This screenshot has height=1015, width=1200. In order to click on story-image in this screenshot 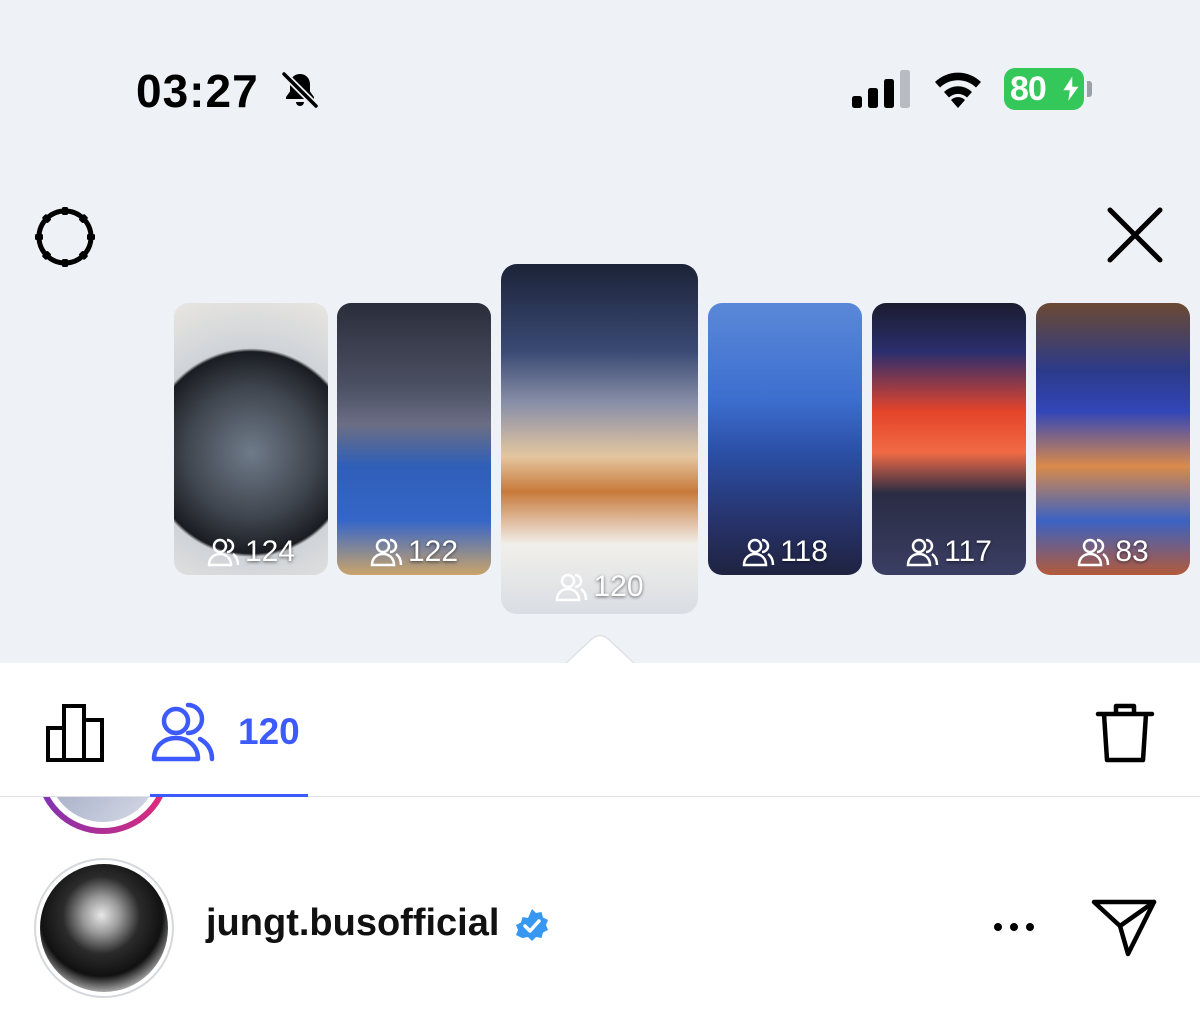, I will do `click(599, 439)`.